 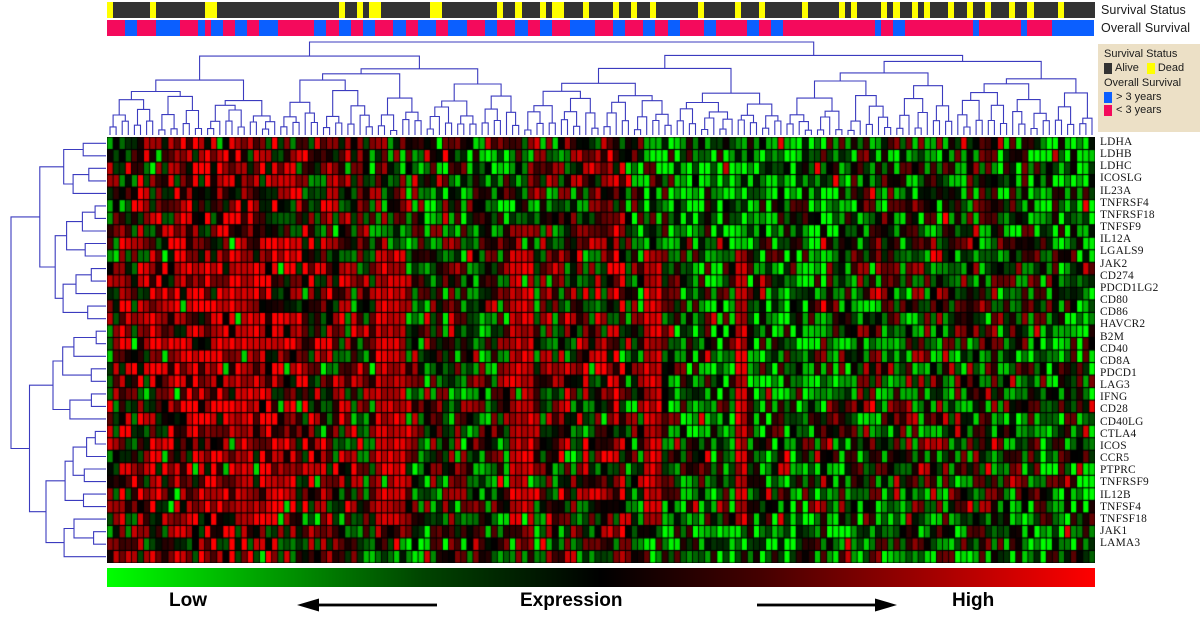 What do you see at coordinates (1121, 227) in the screenshot?
I see `gene-label: TNFSF9` at bounding box center [1121, 227].